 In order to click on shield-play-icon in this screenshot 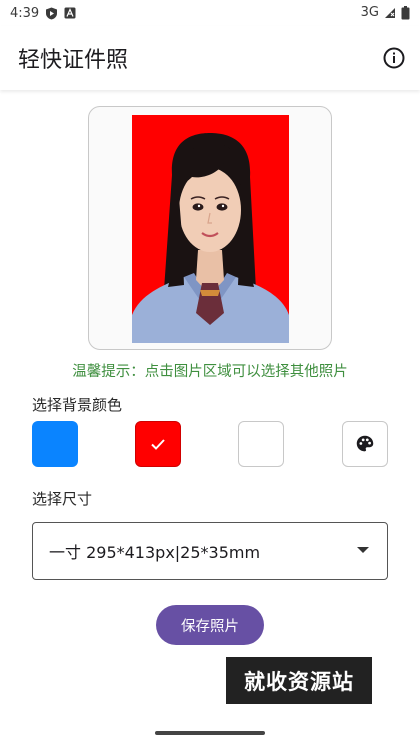, I will do `click(52, 13)`.